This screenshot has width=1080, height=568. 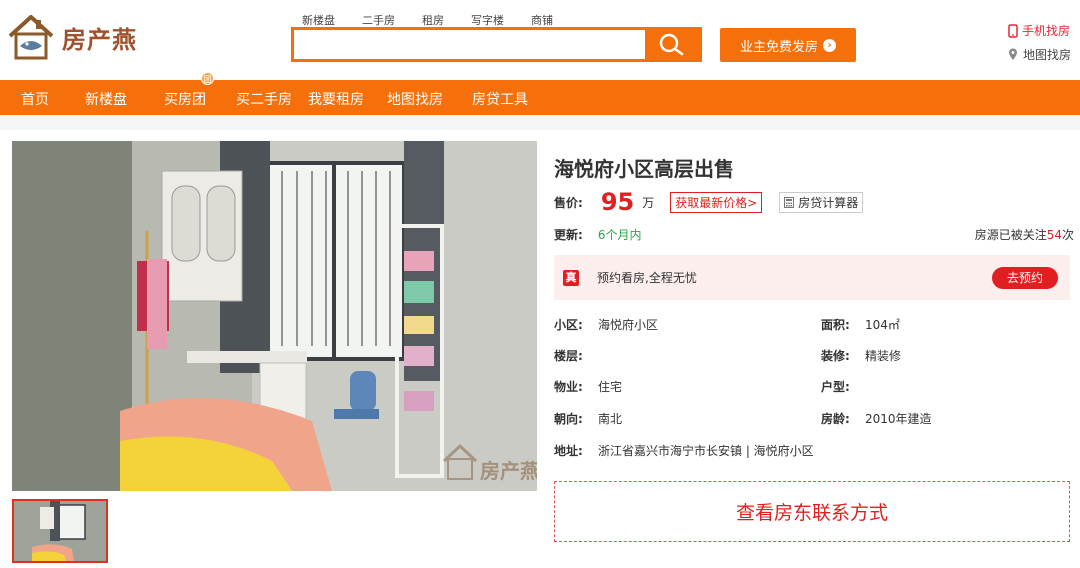 I want to click on photo-thumbnail, so click(x=60, y=531).